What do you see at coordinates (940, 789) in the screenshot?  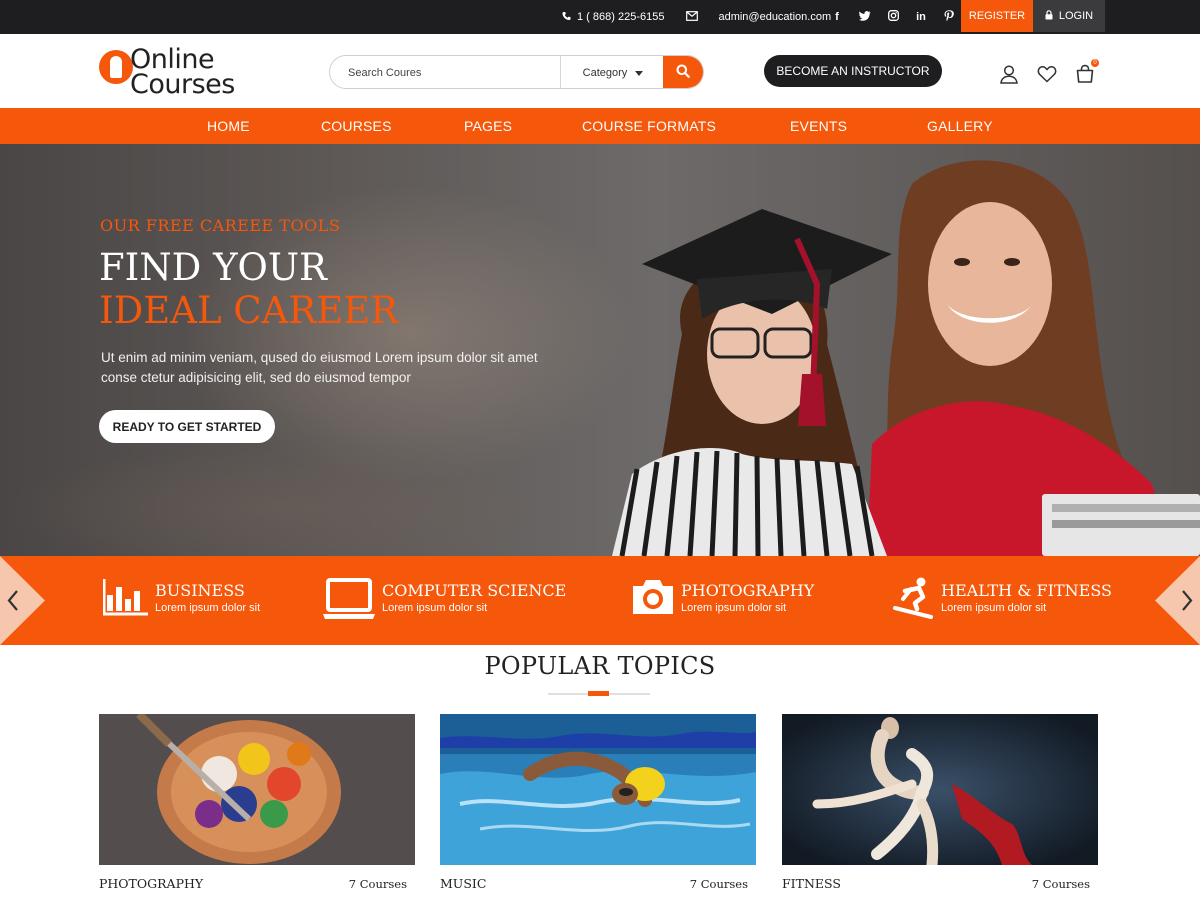 I see `dancers-image` at bounding box center [940, 789].